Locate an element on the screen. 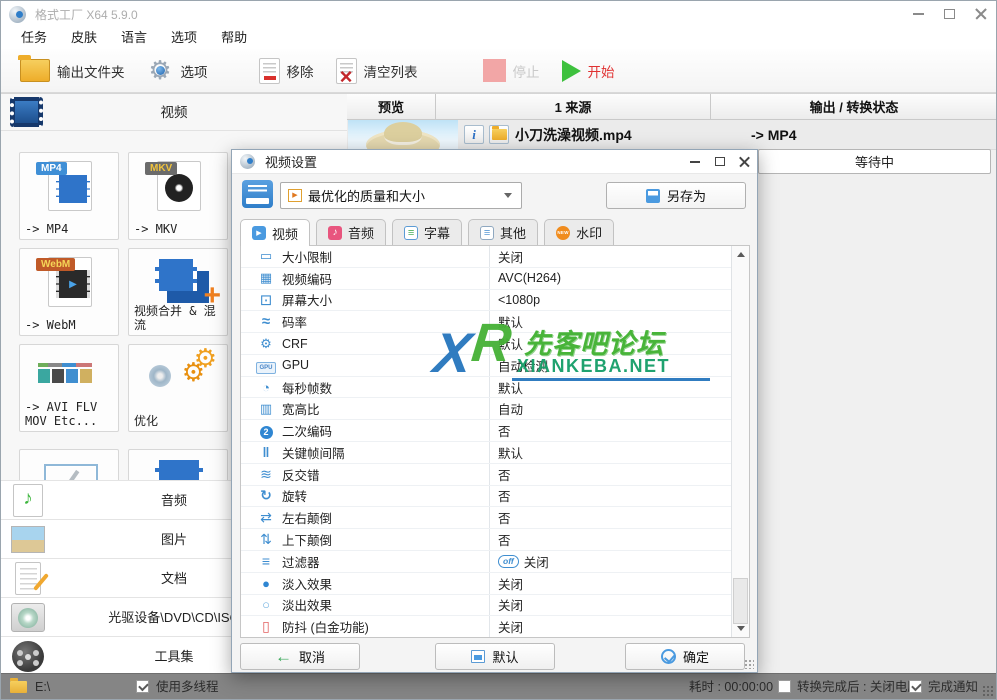  notify-checkbox is located at coordinates (915, 686).